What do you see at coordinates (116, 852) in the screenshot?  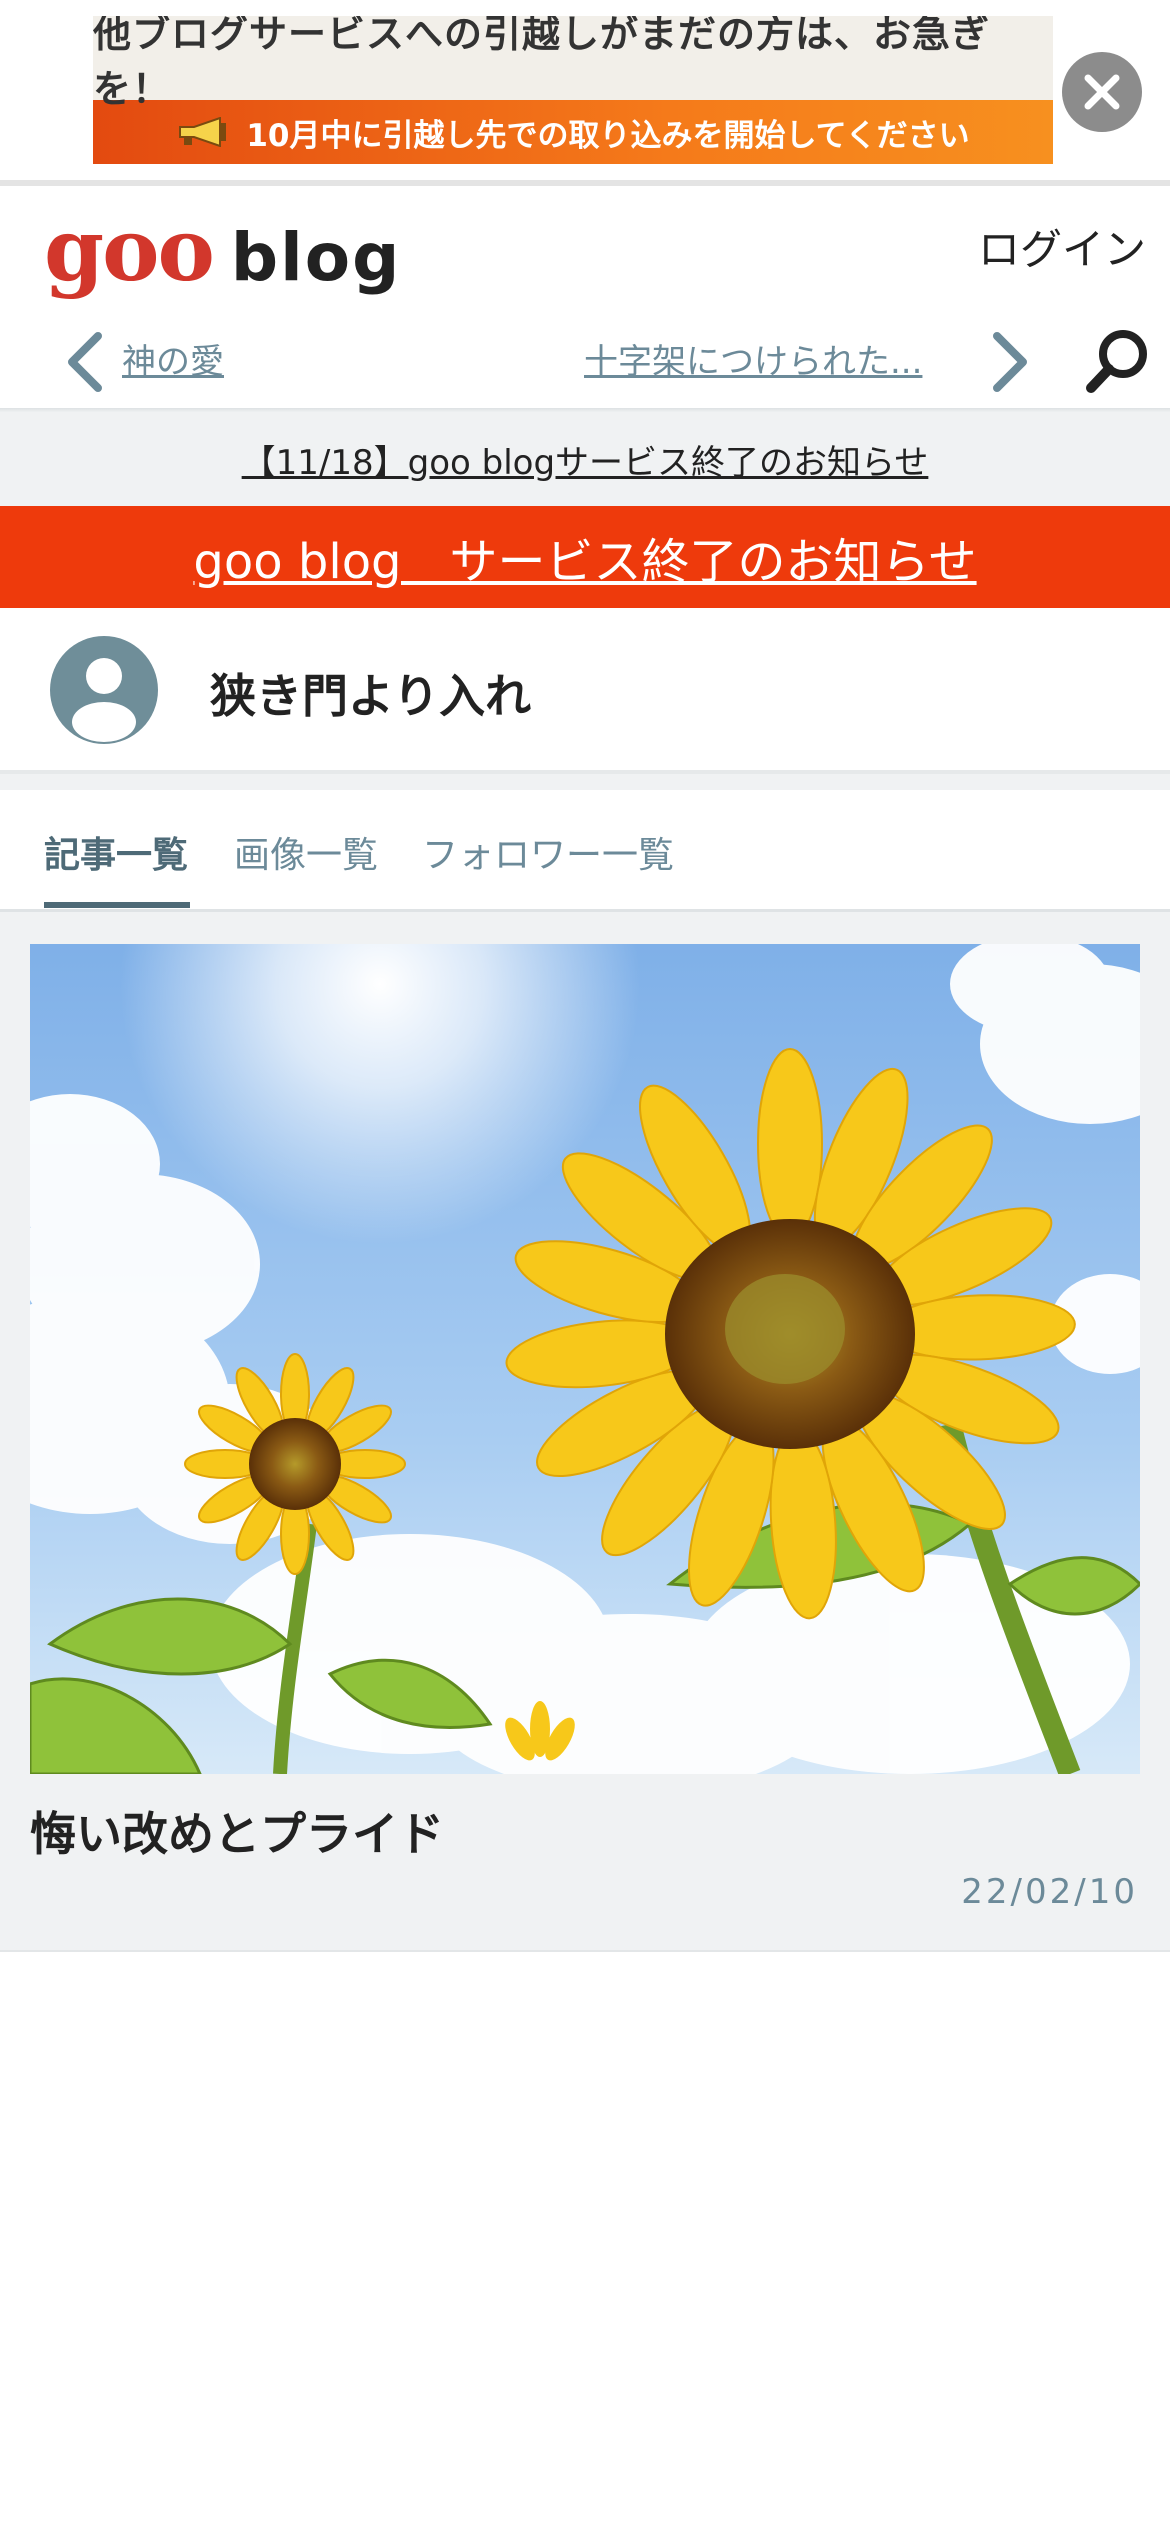 I see `tab-articles: 記事一覧` at bounding box center [116, 852].